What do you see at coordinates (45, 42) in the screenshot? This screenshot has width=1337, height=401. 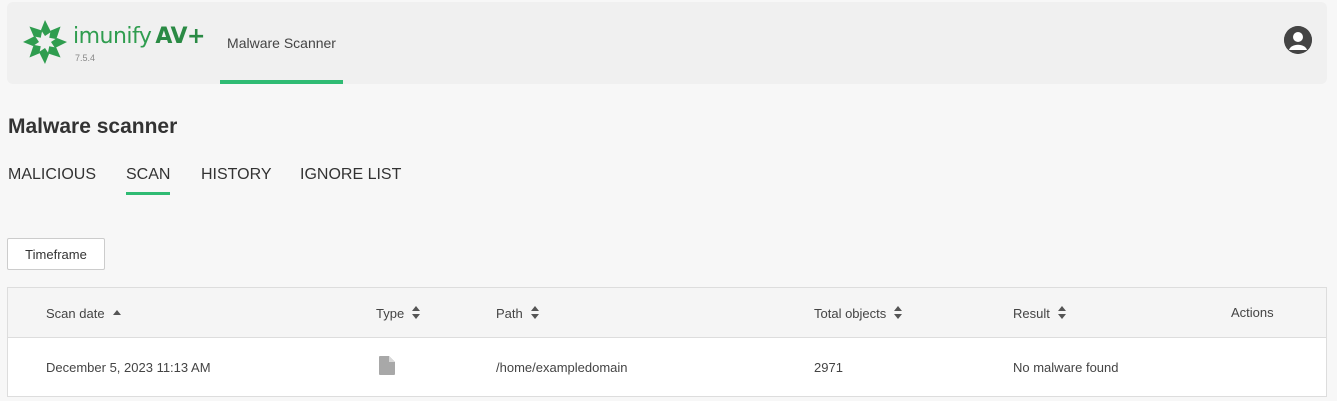 I see `imunify-logo-icon` at bounding box center [45, 42].